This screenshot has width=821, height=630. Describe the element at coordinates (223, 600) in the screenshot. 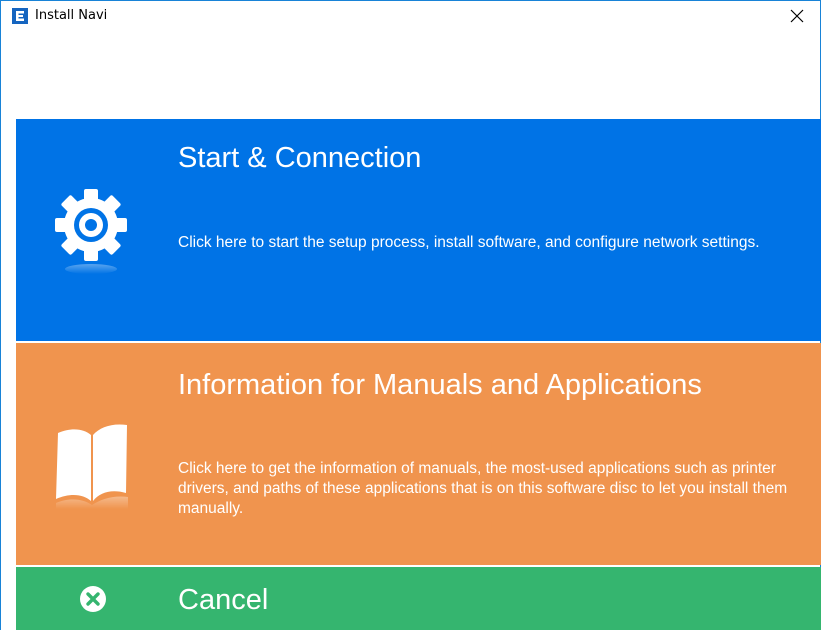

I see `cancel-title: Cancel` at that location.